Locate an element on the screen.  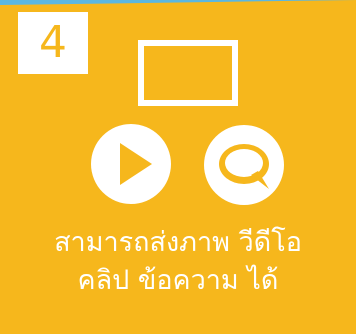
chat-icon is located at coordinates (244, 165).